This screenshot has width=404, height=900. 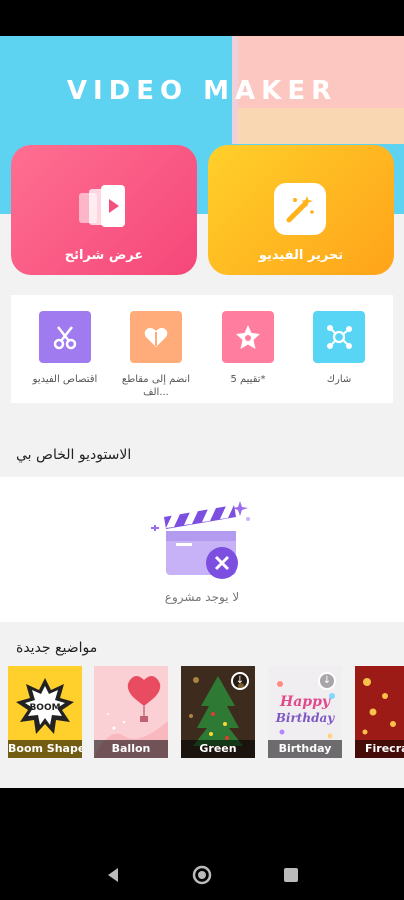 I want to click on heart-merge-icon, so click(x=156, y=337).